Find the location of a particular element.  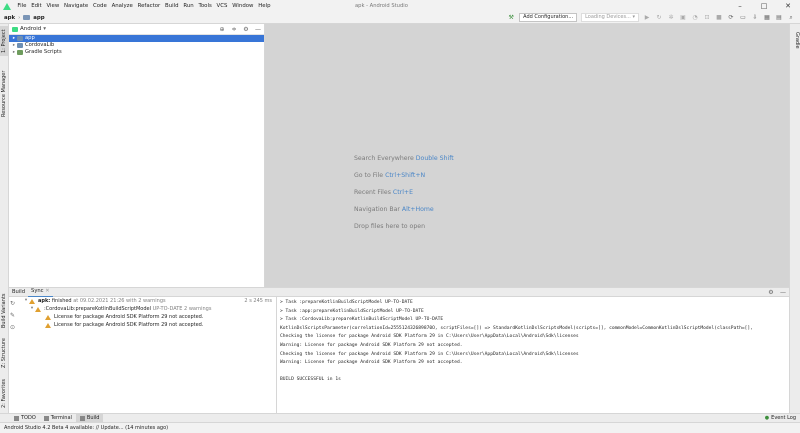

project-structure-icon: ▤ is located at coordinates (779, 17).